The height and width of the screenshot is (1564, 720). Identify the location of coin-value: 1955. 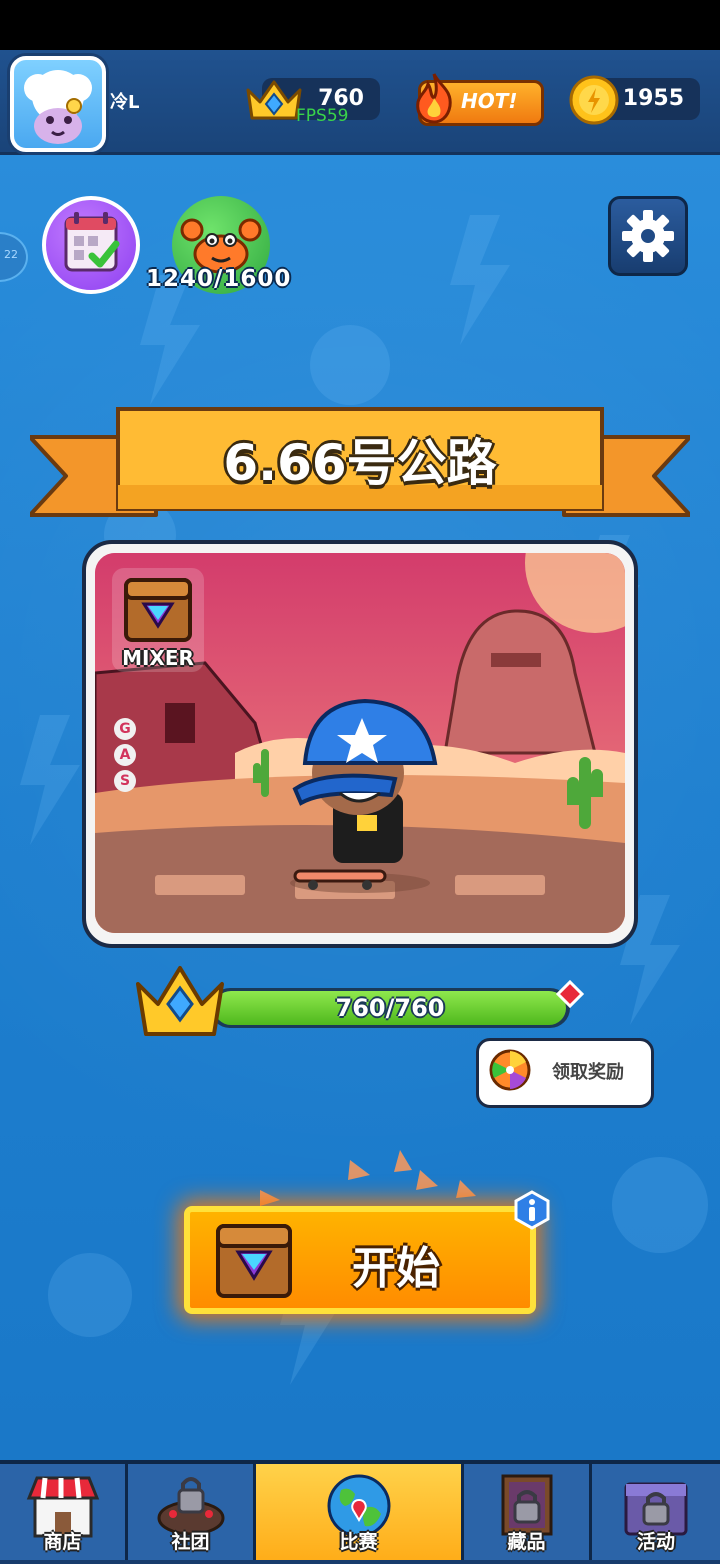
(653, 98).